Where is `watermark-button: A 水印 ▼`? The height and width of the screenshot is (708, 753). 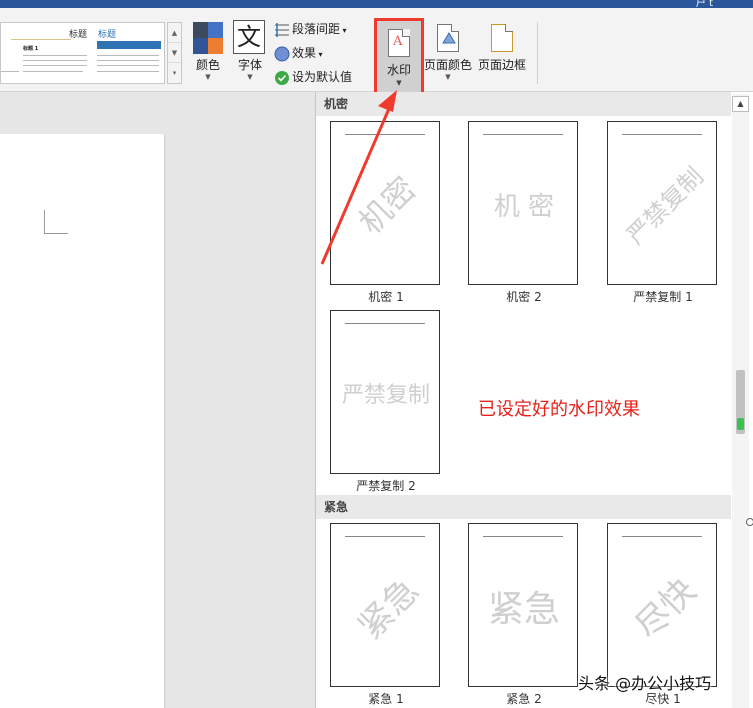 watermark-button: A 水印 ▼ is located at coordinates (399, 60).